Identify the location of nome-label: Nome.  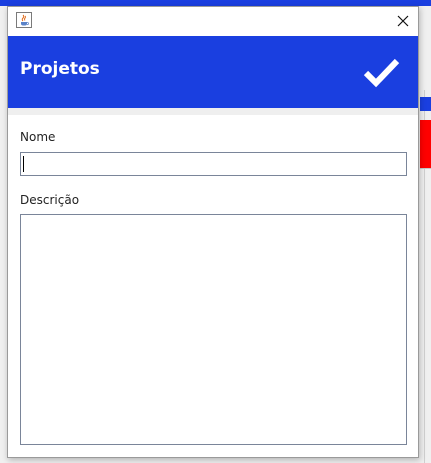
(38, 137).